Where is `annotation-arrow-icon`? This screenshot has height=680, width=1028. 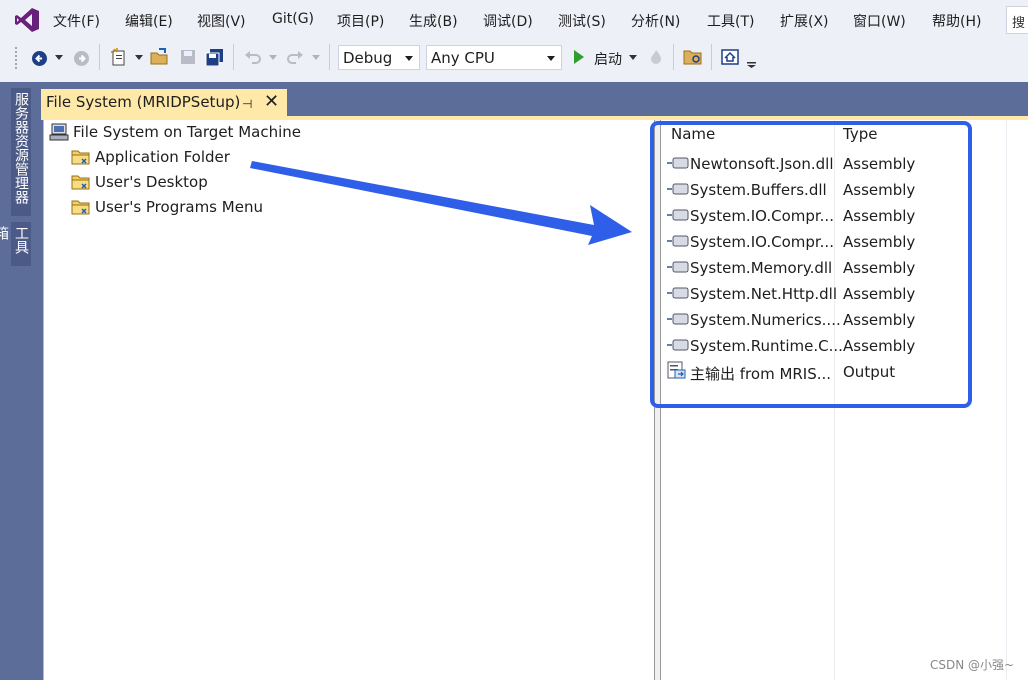 annotation-arrow-icon is located at coordinates (441, 203).